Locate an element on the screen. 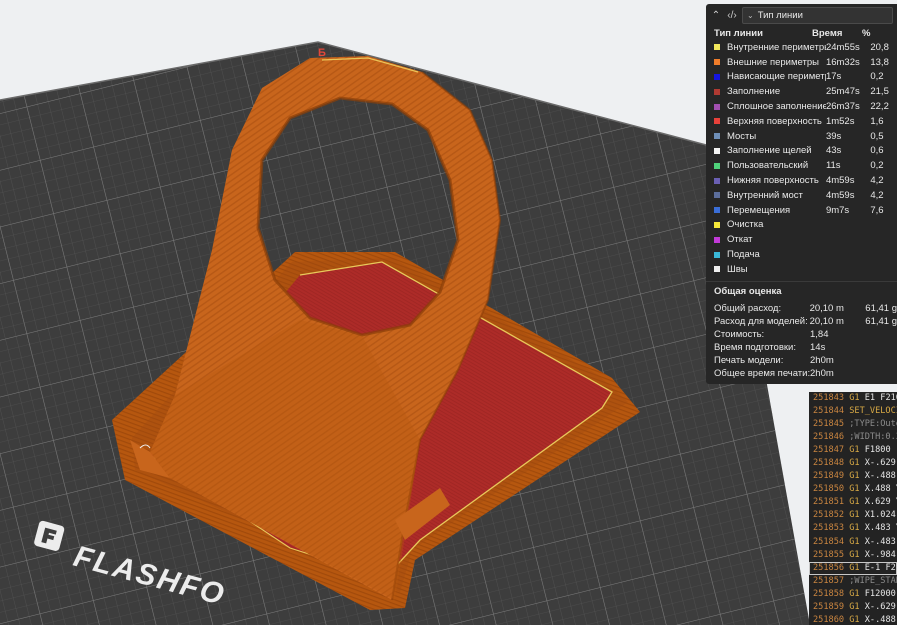 The height and width of the screenshot is (625, 897). gcode-line: 251854 G1 X-.483 Y is located at coordinates (853, 542).